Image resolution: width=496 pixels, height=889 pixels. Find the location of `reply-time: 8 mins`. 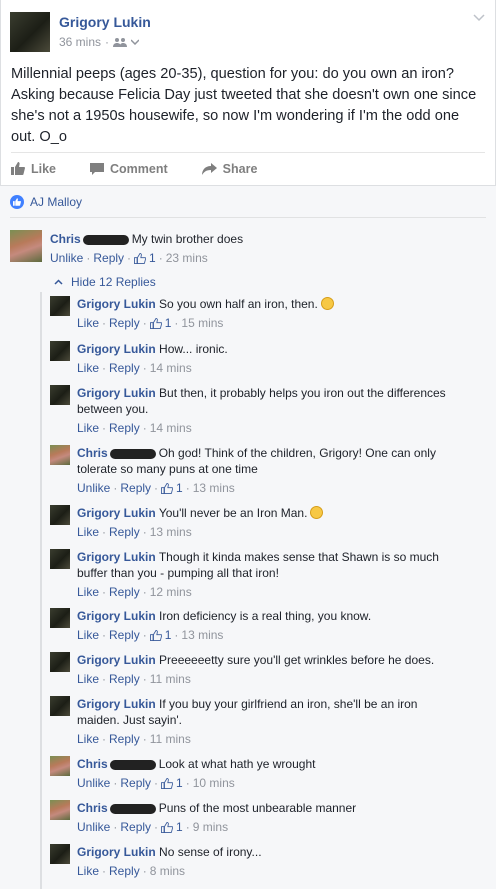

reply-time: 8 mins is located at coordinates (167, 871).